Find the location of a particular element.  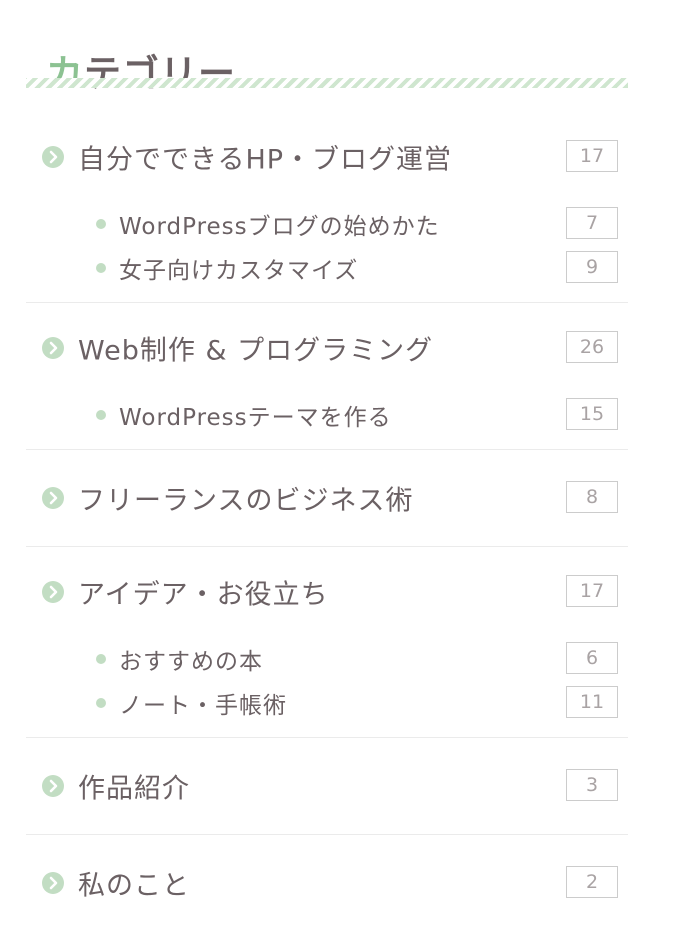

title-stripe-divider is located at coordinates (327, 83).